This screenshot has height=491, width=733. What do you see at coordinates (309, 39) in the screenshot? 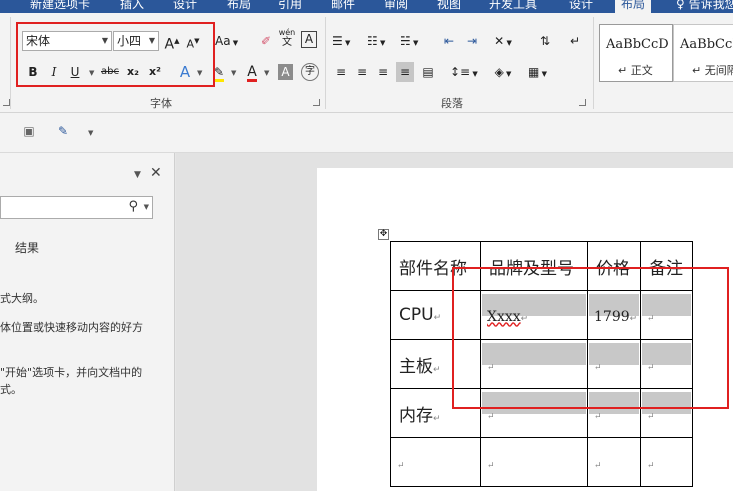
I see `character-border-button: A` at bounding box center [309, 39].